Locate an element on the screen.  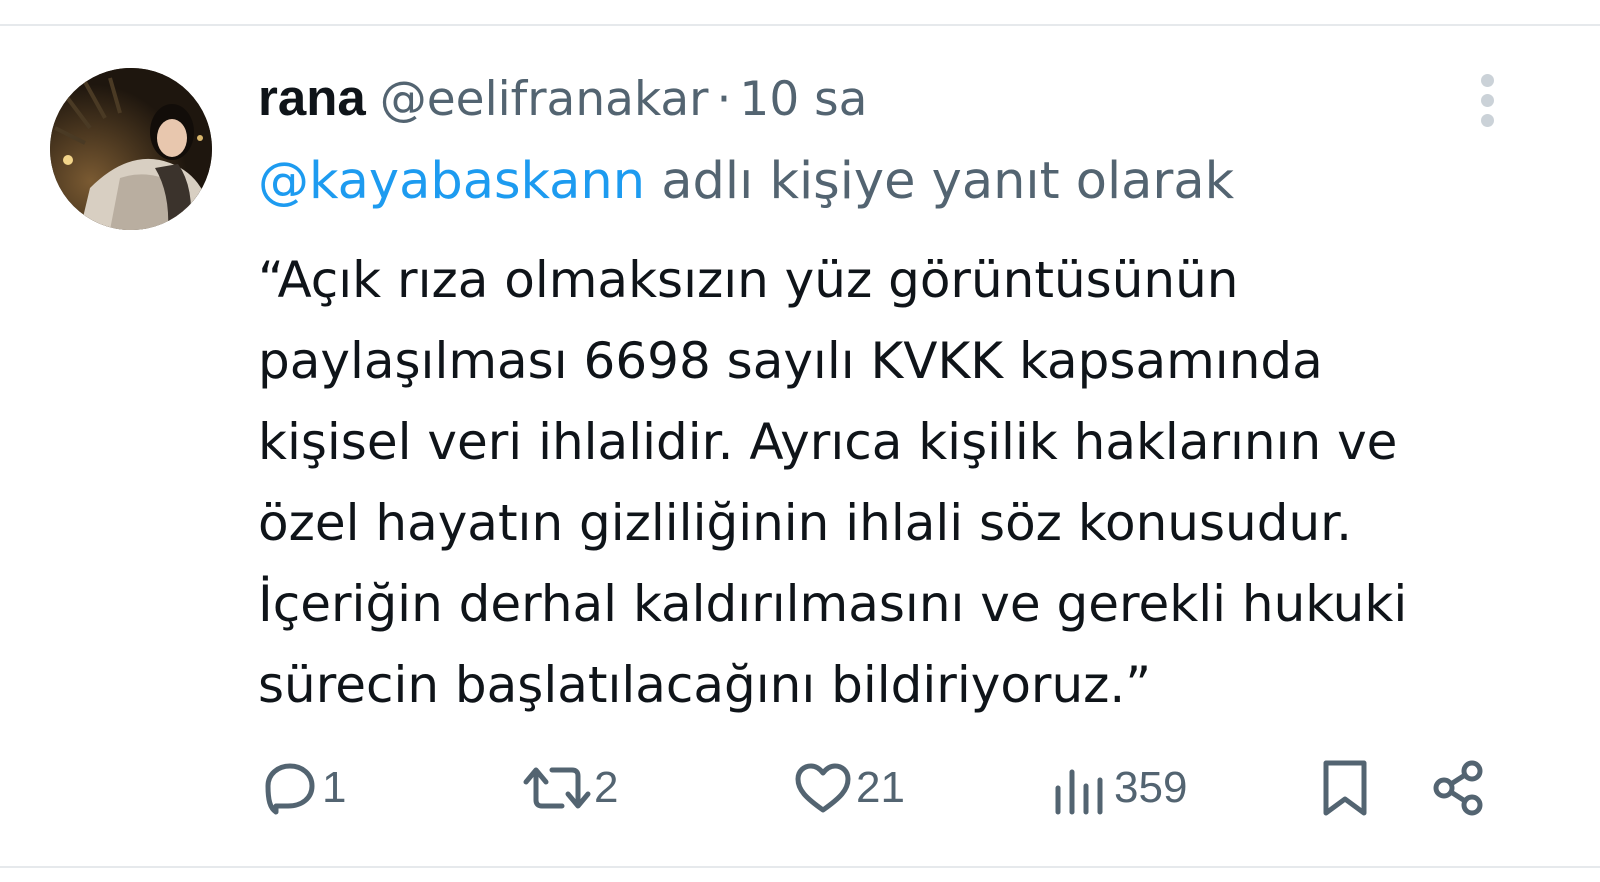
views-count: 359 is located at coordinates (1151, 787).